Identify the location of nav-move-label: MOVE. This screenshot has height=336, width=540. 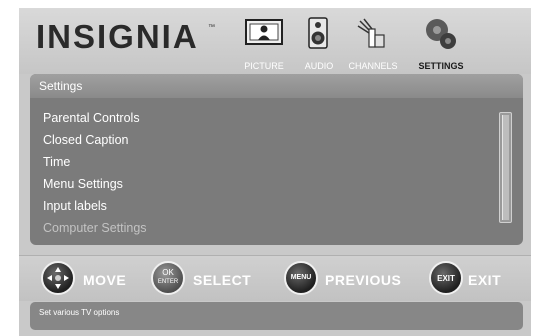
(105, 280).